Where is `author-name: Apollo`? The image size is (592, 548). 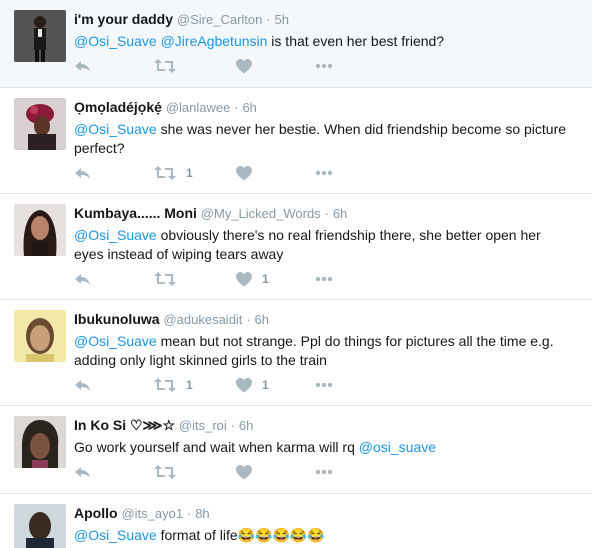
author-name: Apollo is located at coordinates (96, 513).